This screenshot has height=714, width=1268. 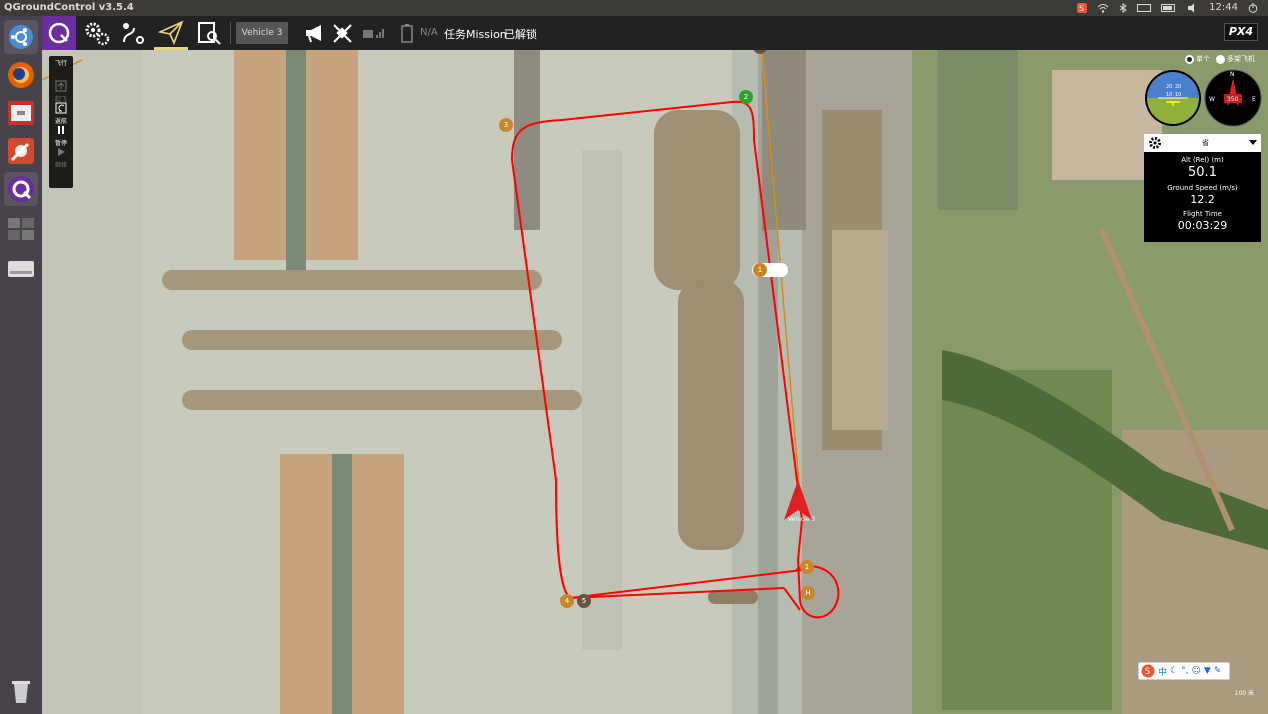 What do you see at coordinates (1202, 160) in the screenshot?
I see `alt-label: Alt (Rel) (m)` at bounding box center [1202, 160].